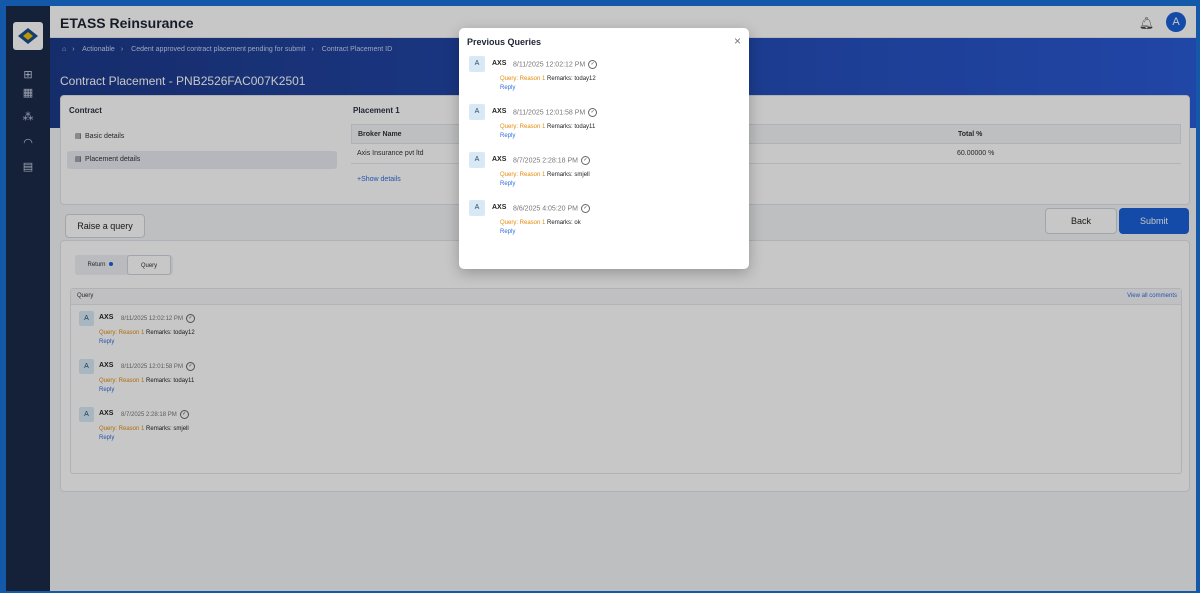 The width and height of the screenshot is (1200, 593). What do you see at coordinates (571, 79) in the screenshot?
I see `remarks-text: Remarks: today12` at bounding box center [571, 79].